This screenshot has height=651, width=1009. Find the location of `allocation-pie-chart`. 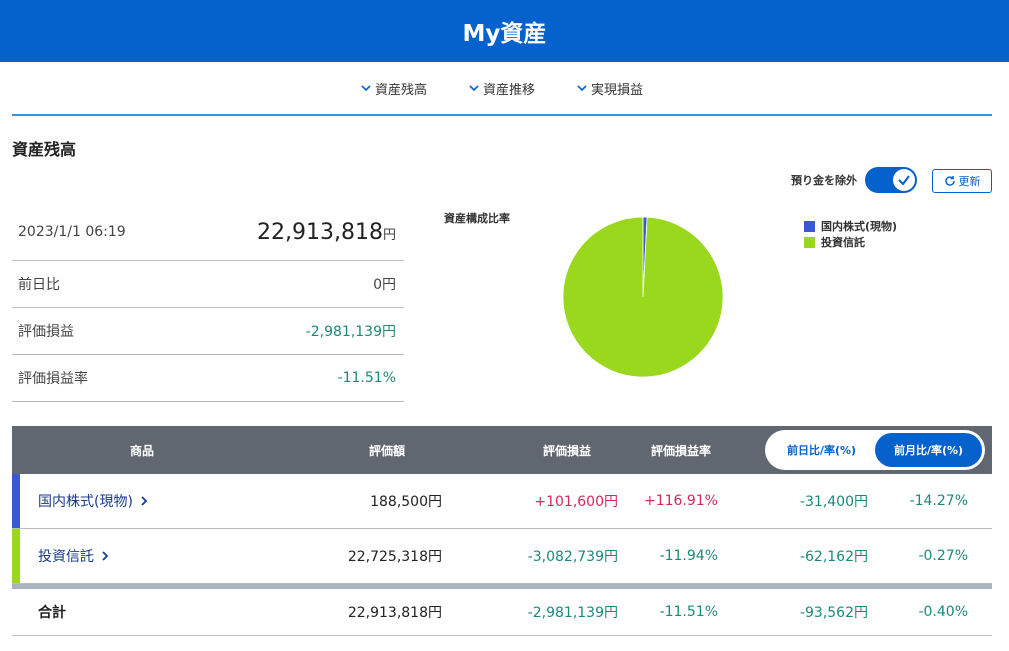

allocation-pie-chart is located at coordinates (643, 297).